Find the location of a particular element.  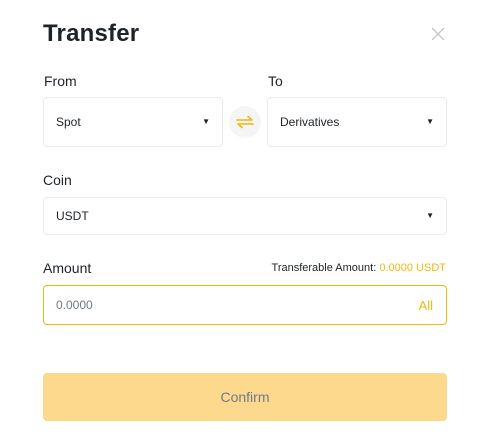

confirm-button: Confirm is located at coordinates (245, 397).